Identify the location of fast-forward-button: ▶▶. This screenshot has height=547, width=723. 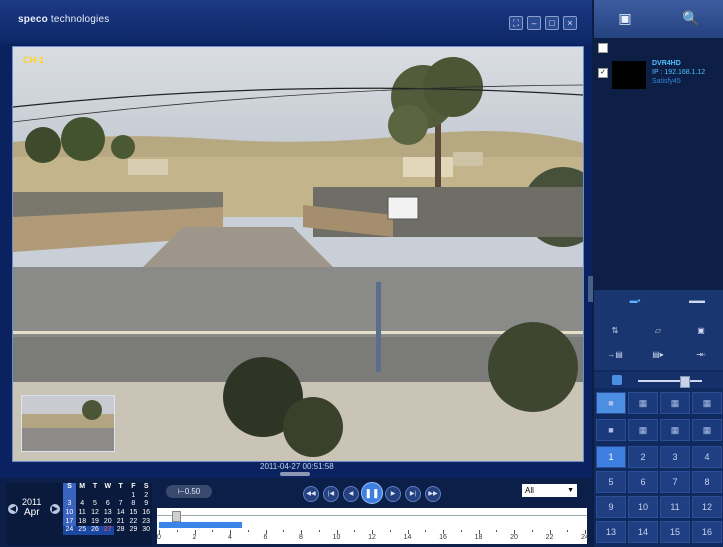
(433, 494).